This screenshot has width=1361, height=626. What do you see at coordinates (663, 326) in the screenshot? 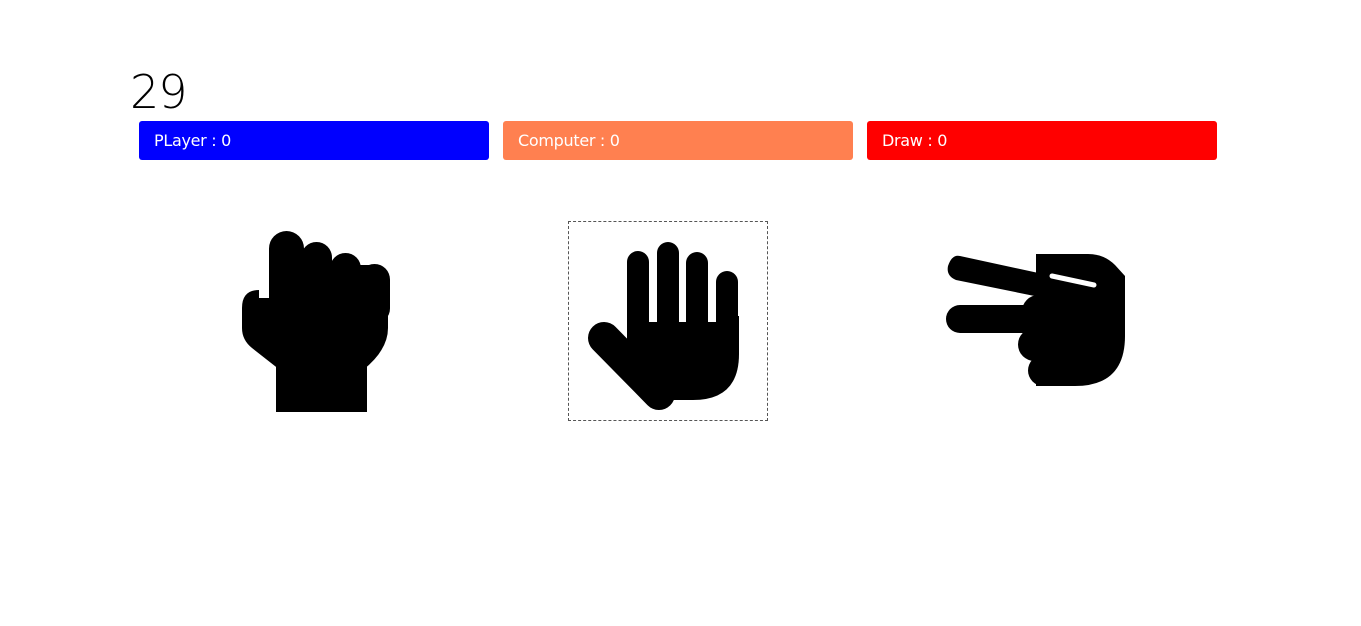
I see `open-hand-icon` at bounding box center [663, 326].